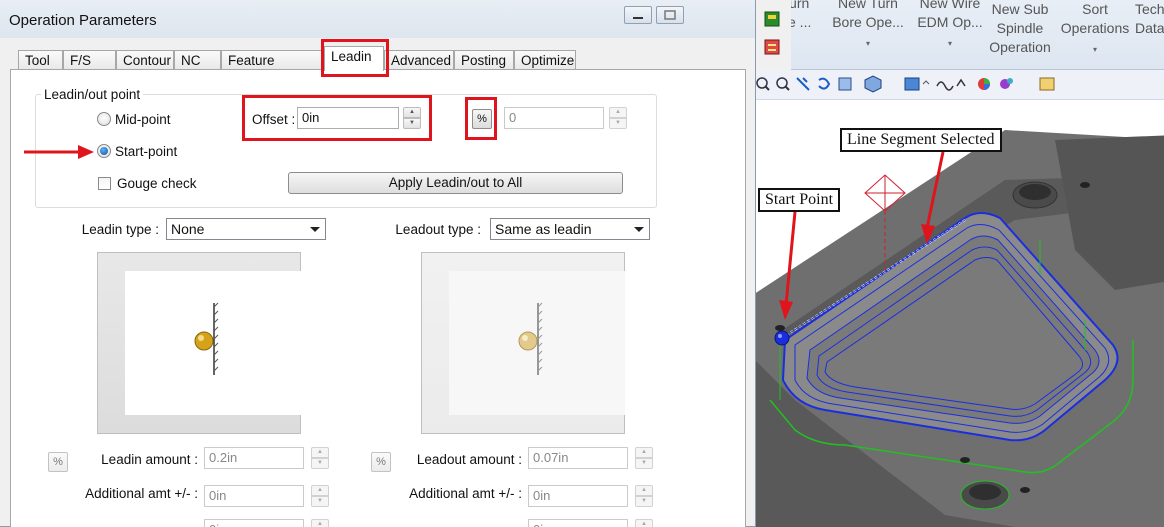  Describe the element at coordinates (83, 20) in the screenshot. I see `dialog-title: Operation Parameters` at that location.